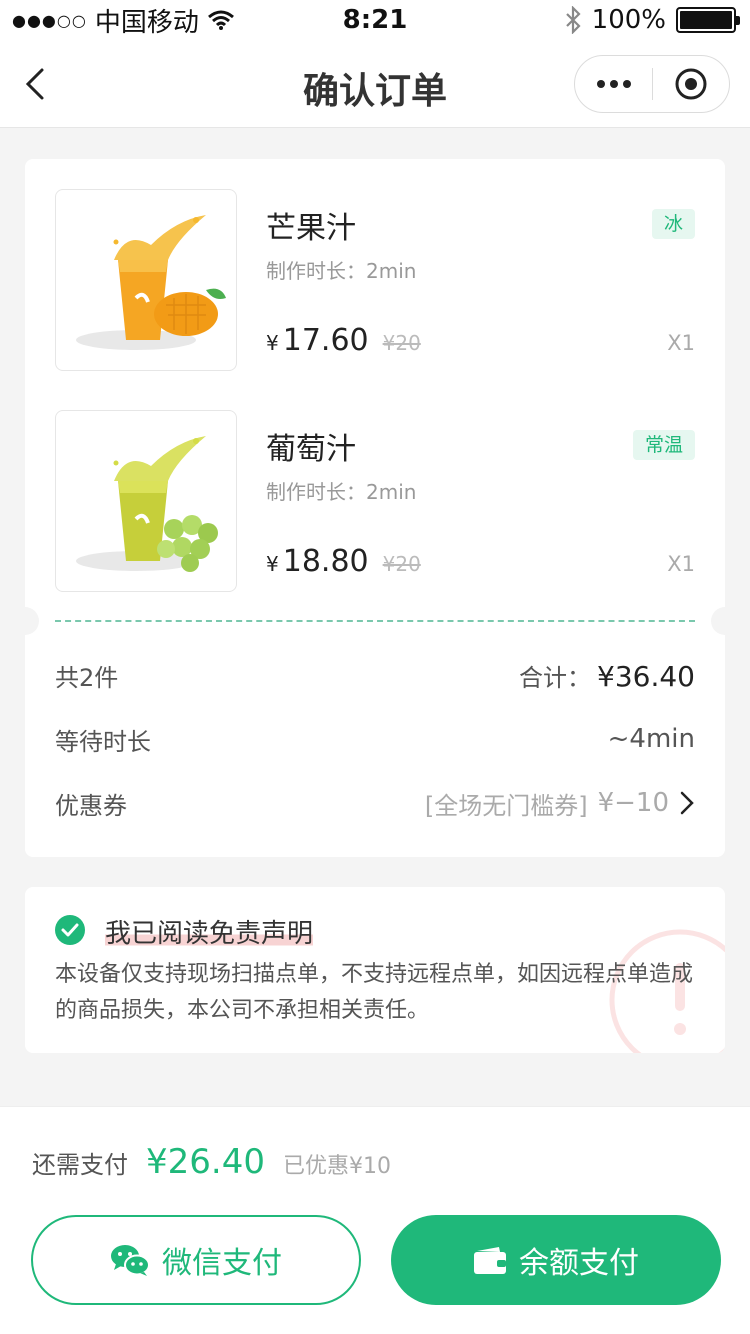  I want to click on check-circle-icon, so click(70, 930).